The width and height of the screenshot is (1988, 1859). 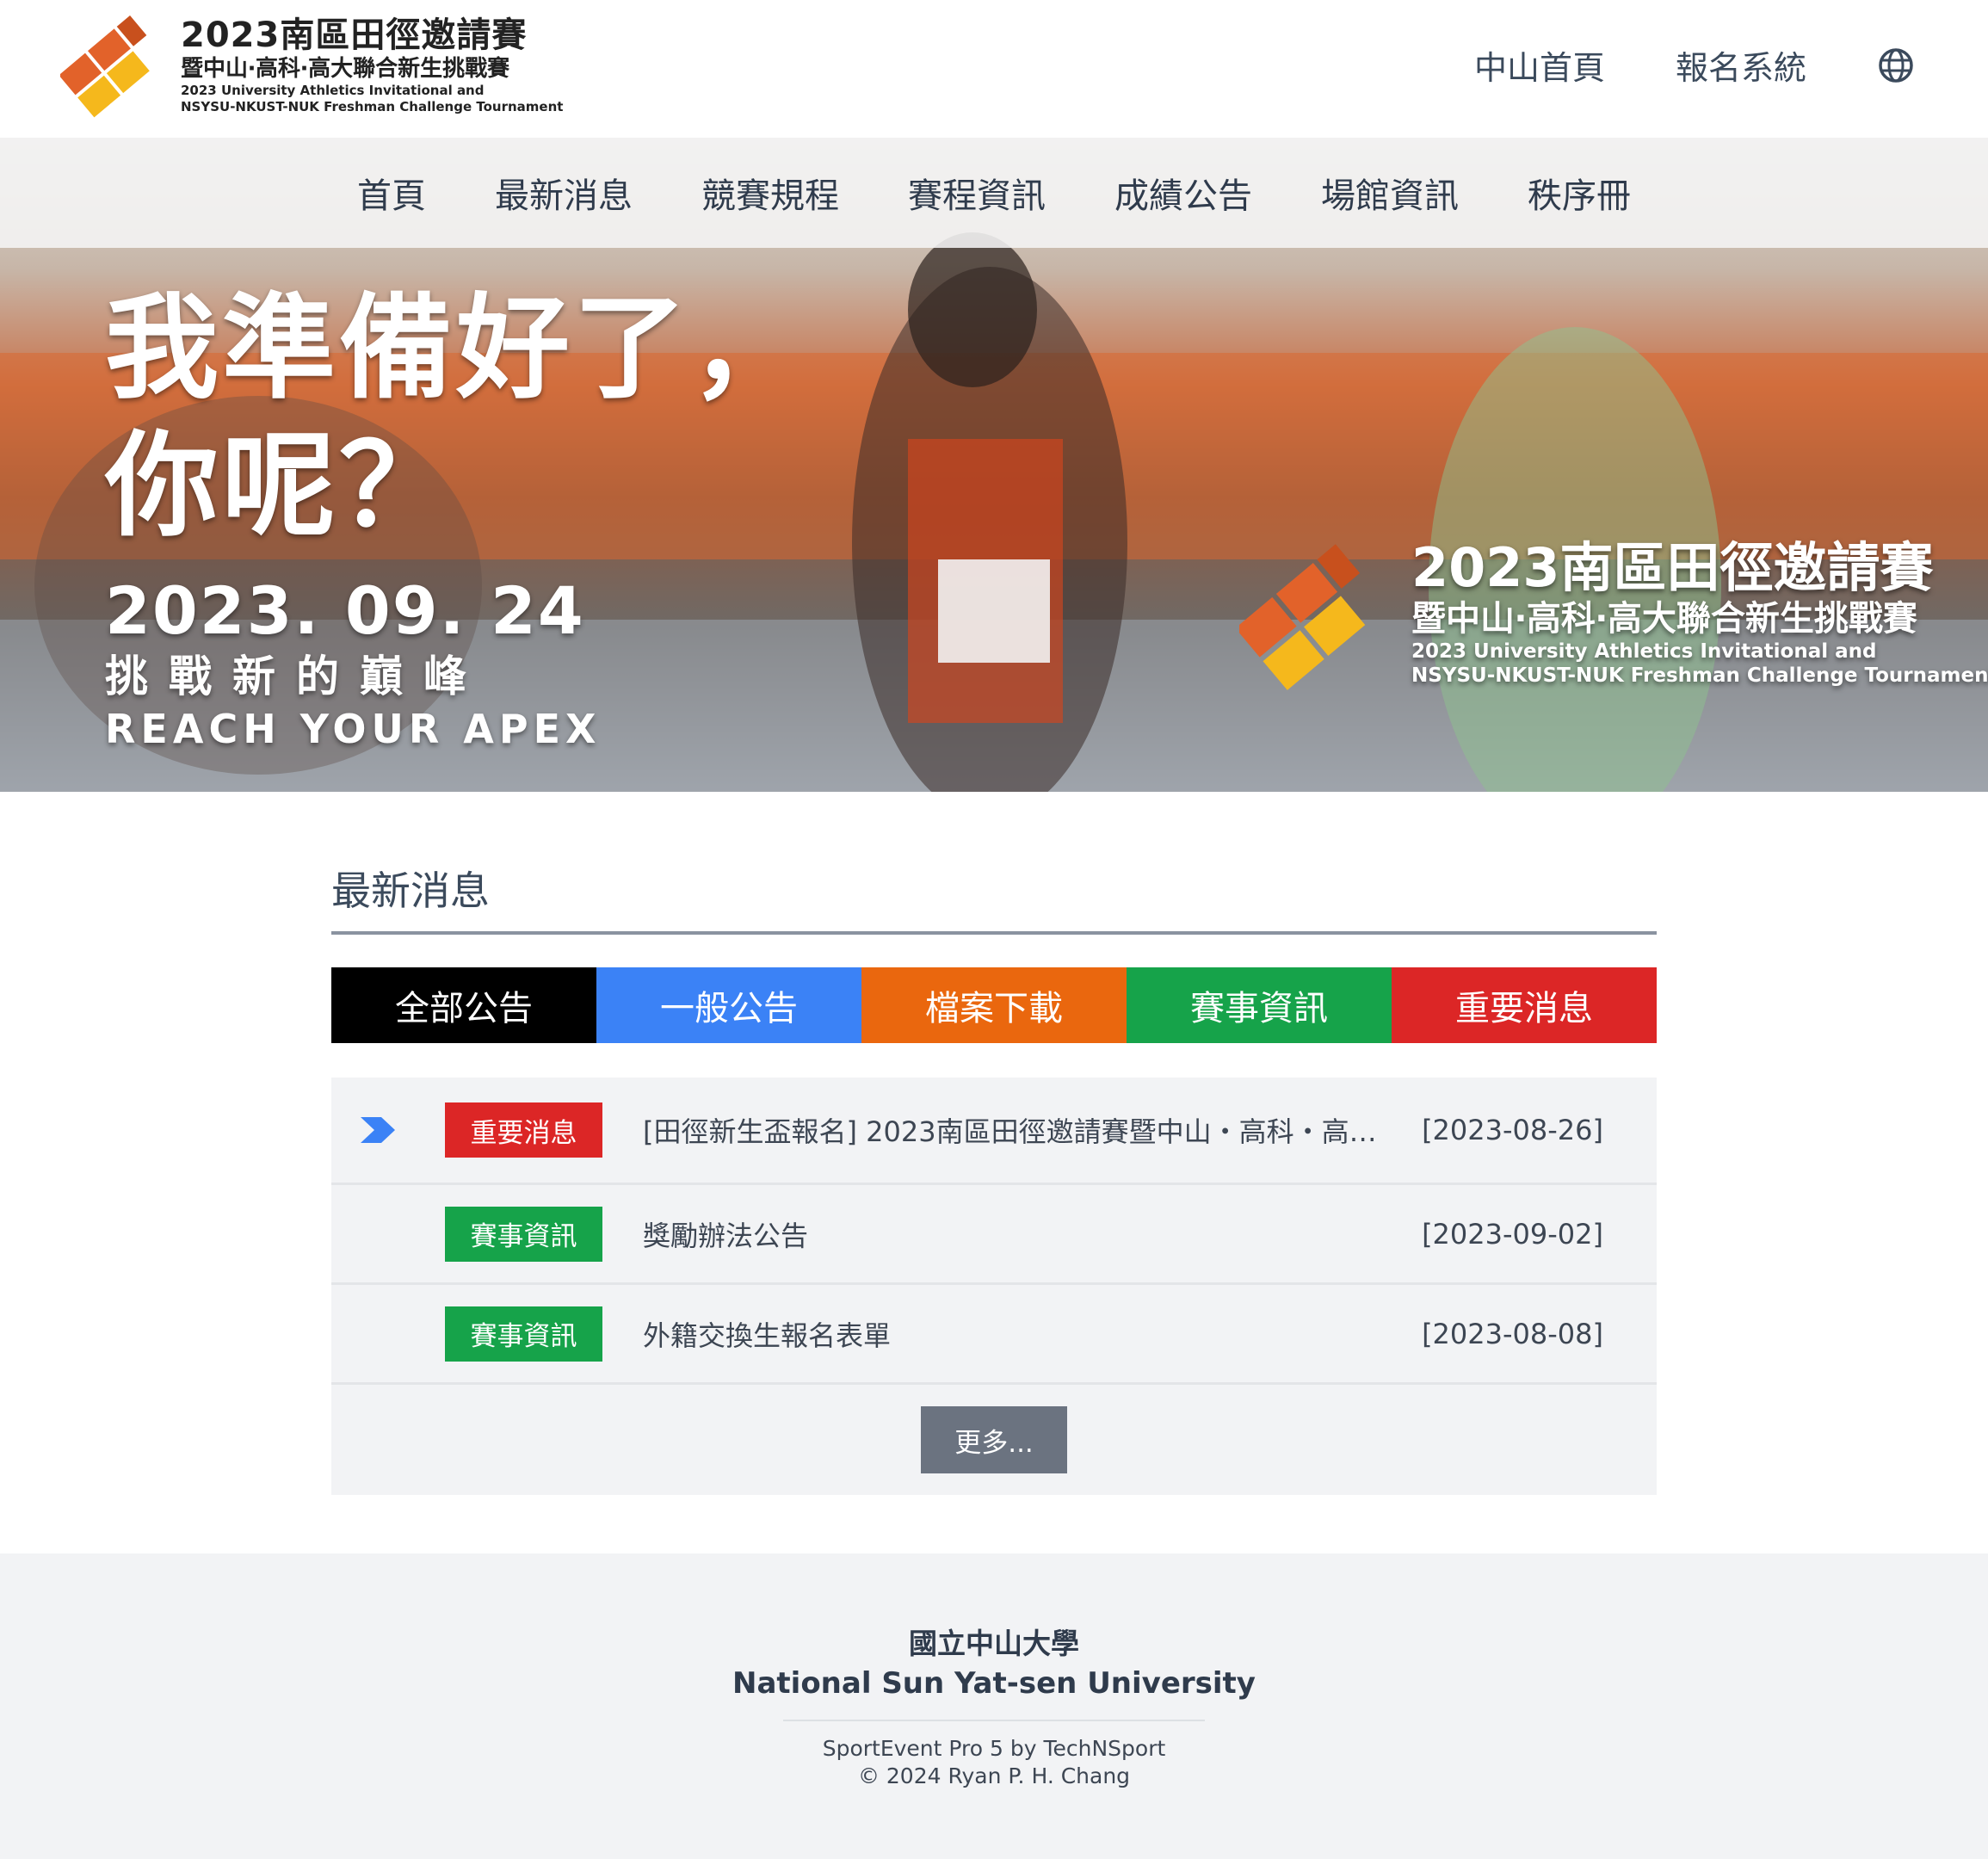 I want to click on news-category-tabs: 全部公告 一般公告 檔案下載 賽事資訊 重要消息, so click(x=994, y=1005).